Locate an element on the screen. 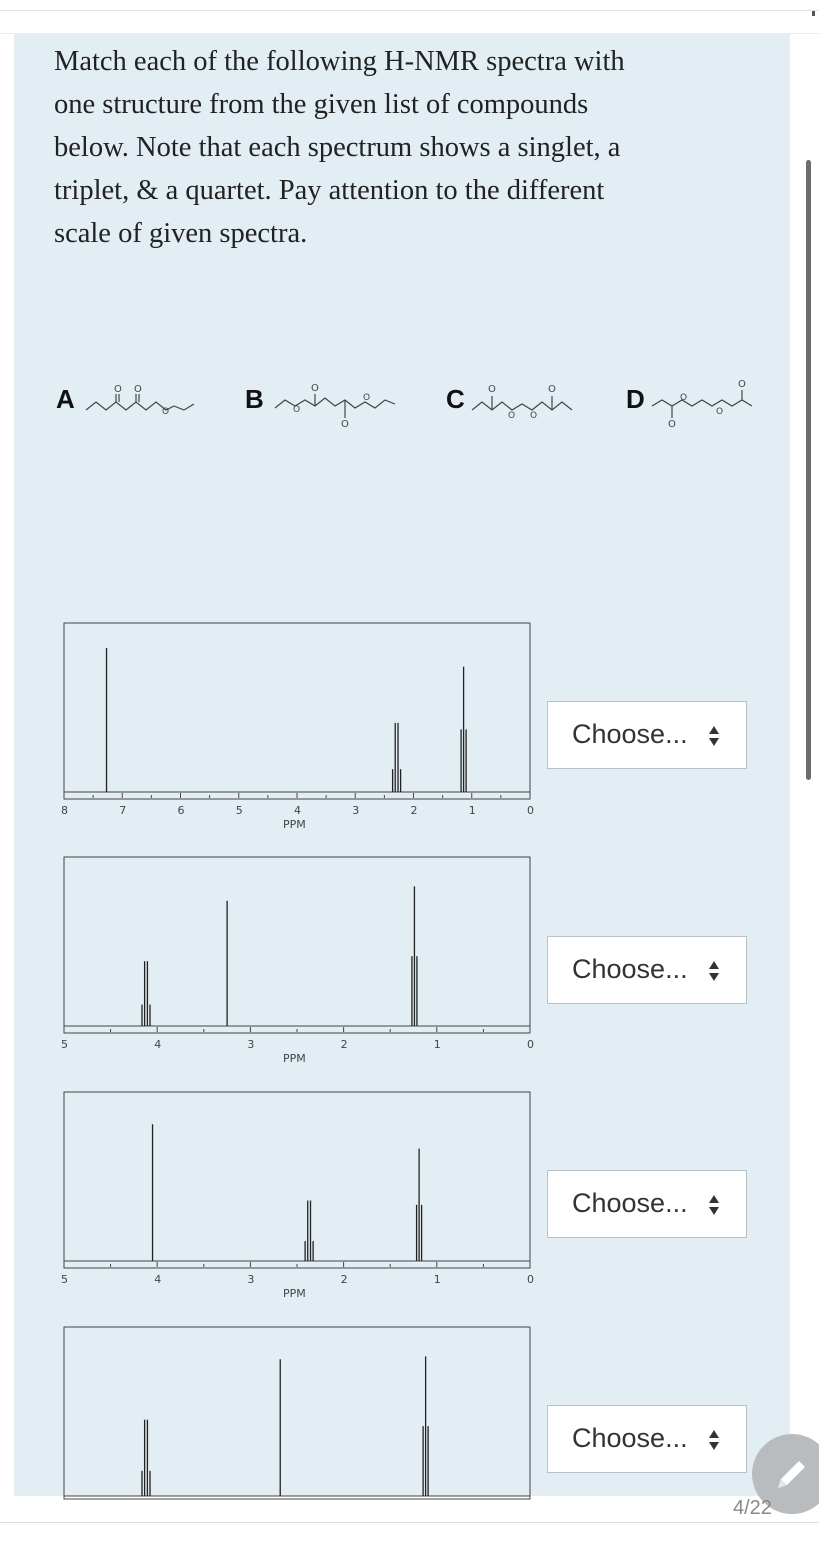 Image resolution: width=819 pixels, height=1543 pixels. compound-d: D O O O O is located at coordinates (701, 400).